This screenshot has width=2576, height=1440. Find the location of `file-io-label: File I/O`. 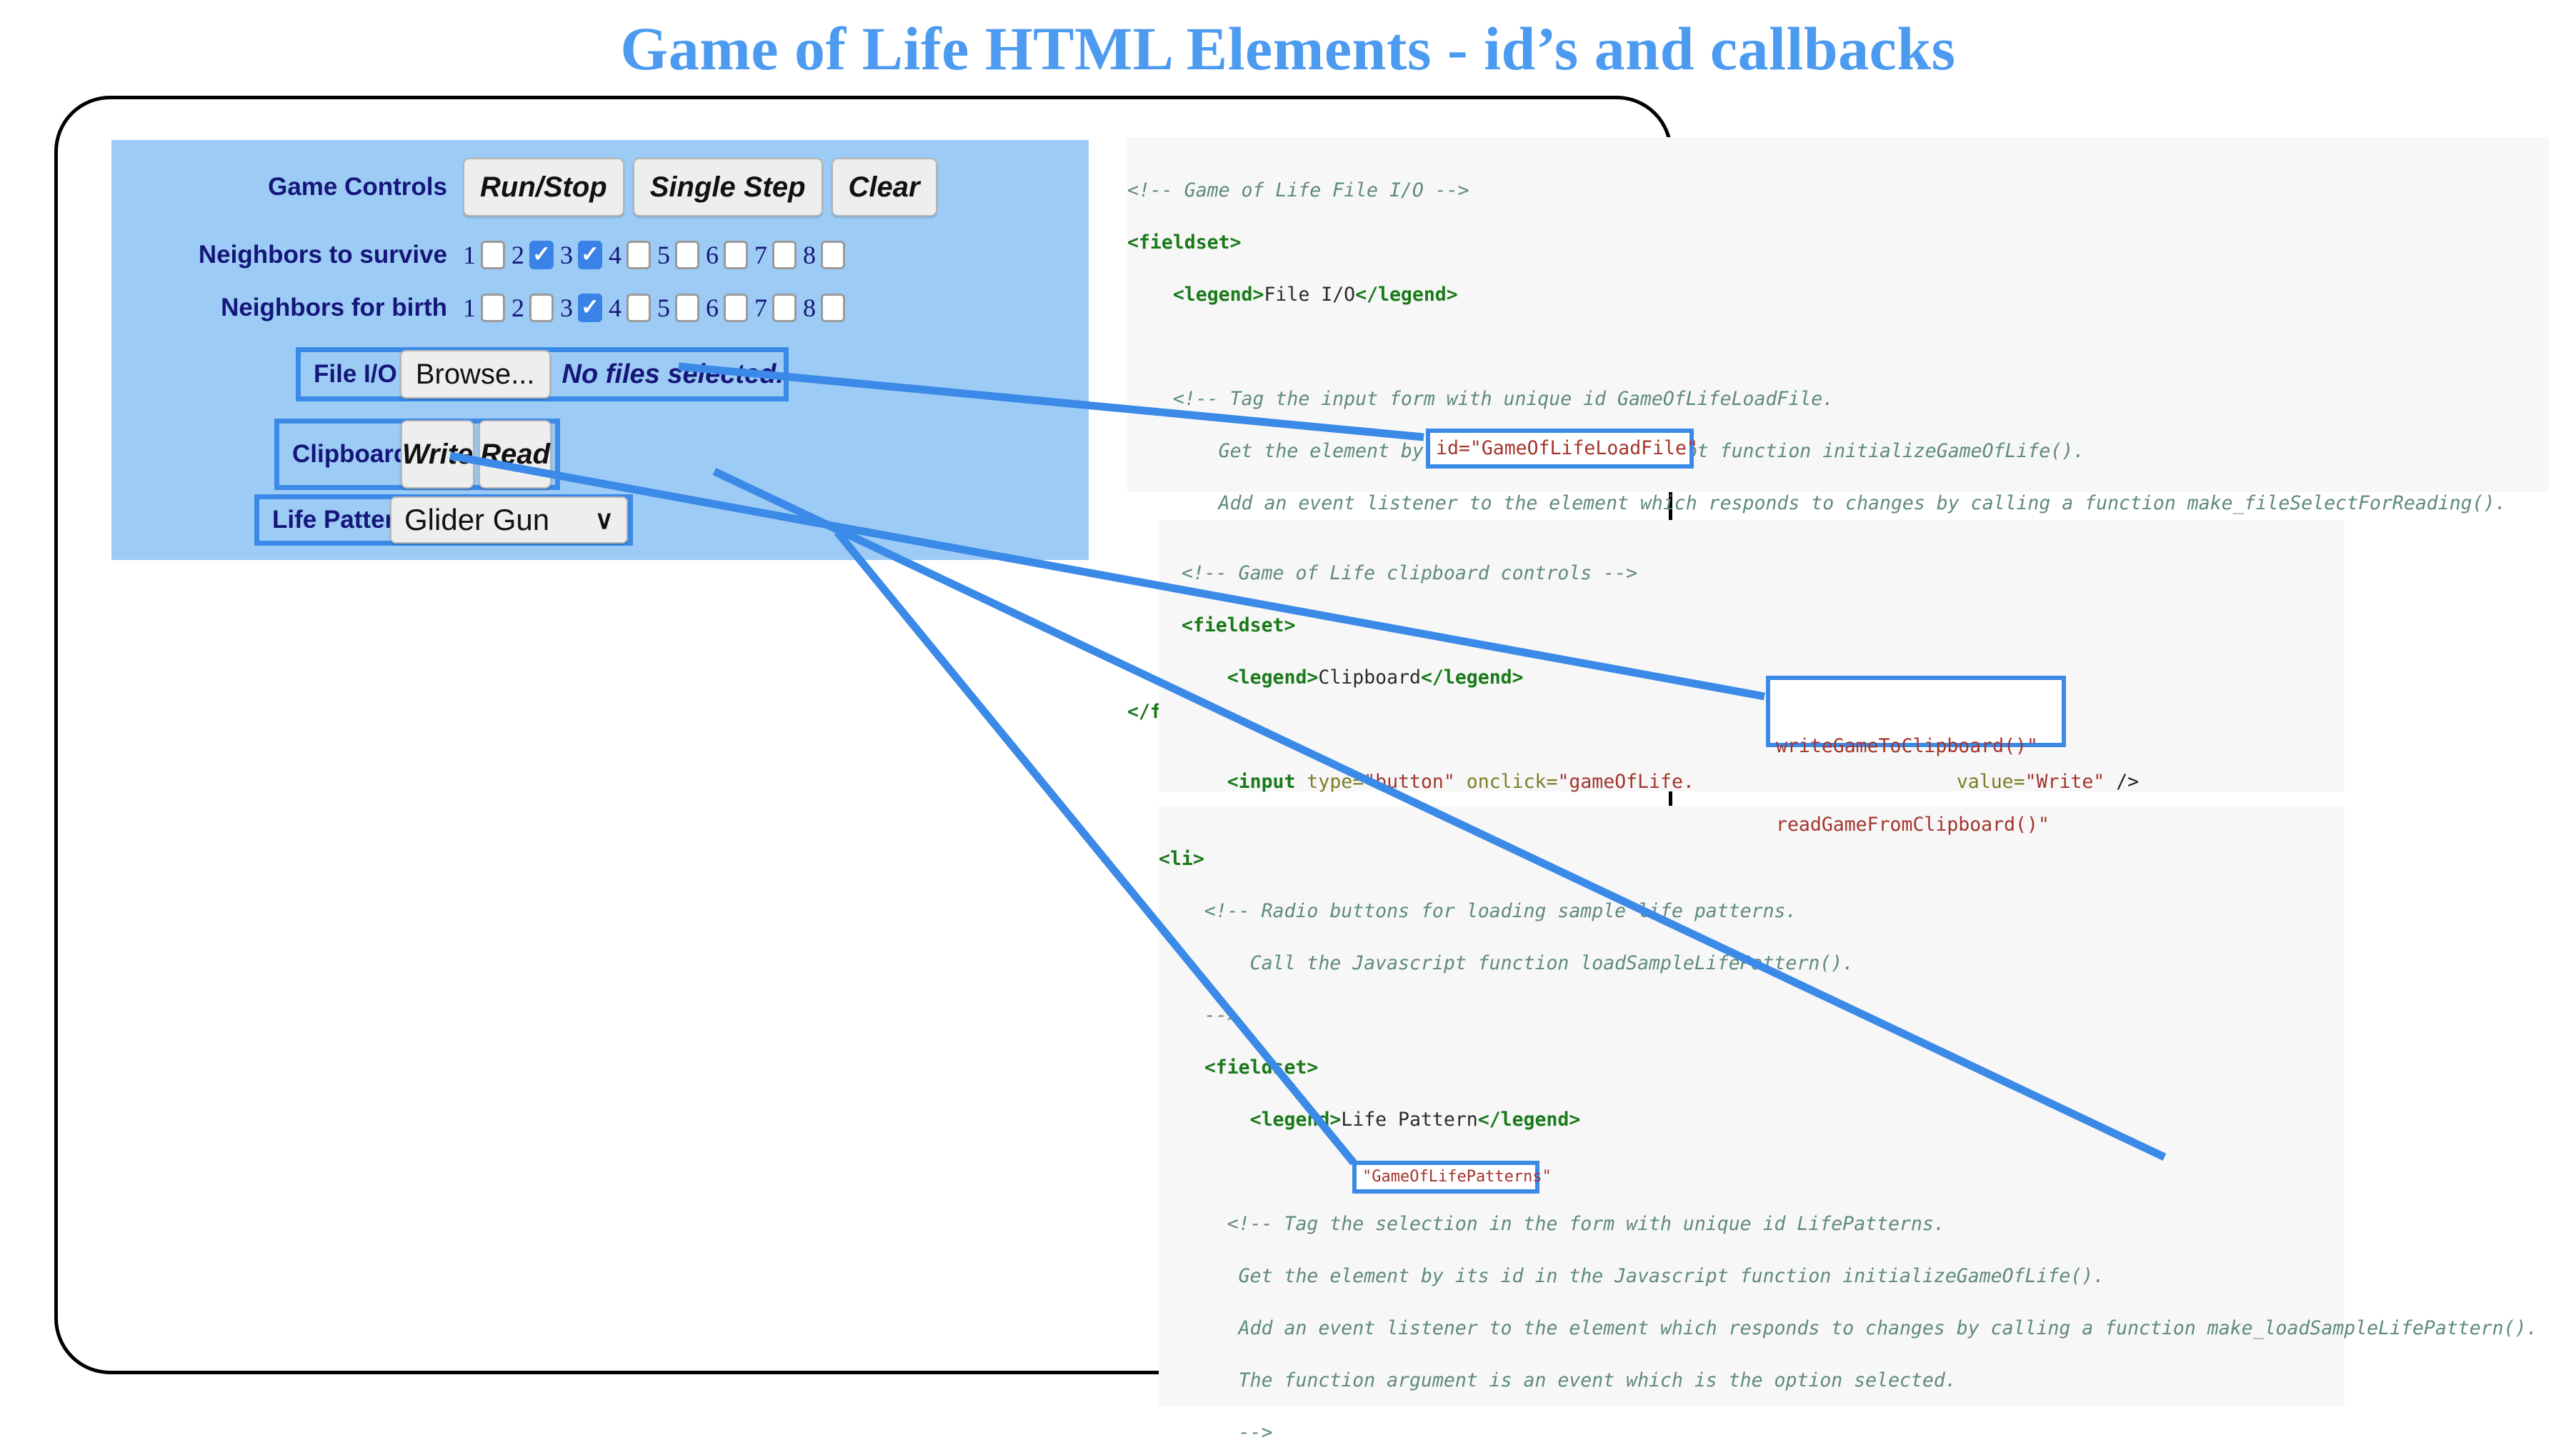

file-io-label: File I/O is located at coordinates (356, 374).